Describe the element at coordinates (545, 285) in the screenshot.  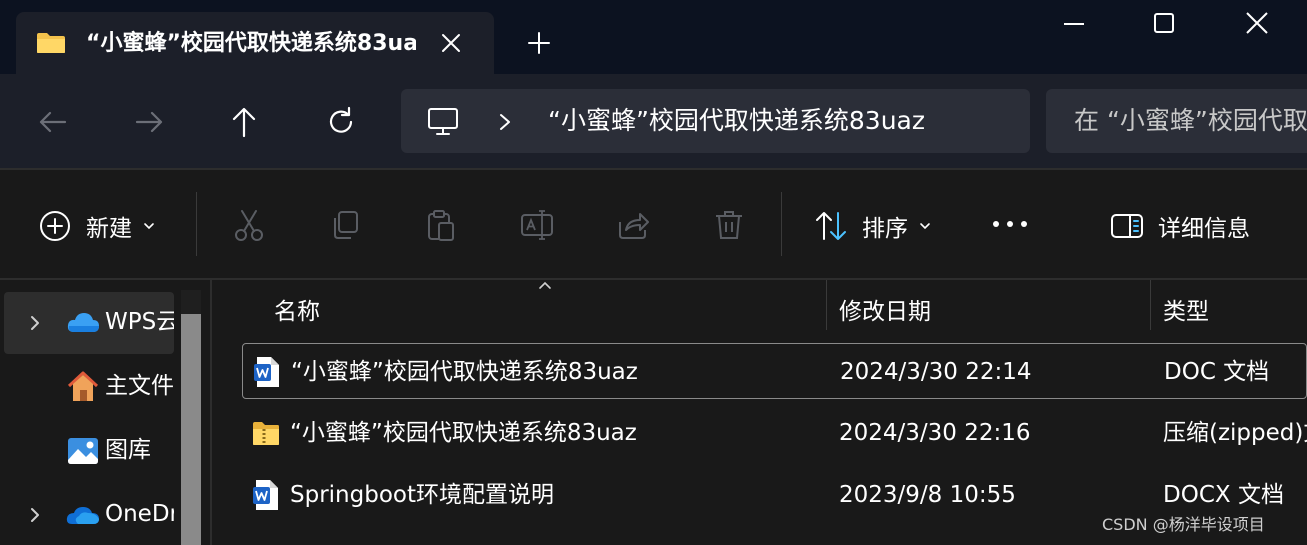
I see `sort-ascending-icon` at that location.